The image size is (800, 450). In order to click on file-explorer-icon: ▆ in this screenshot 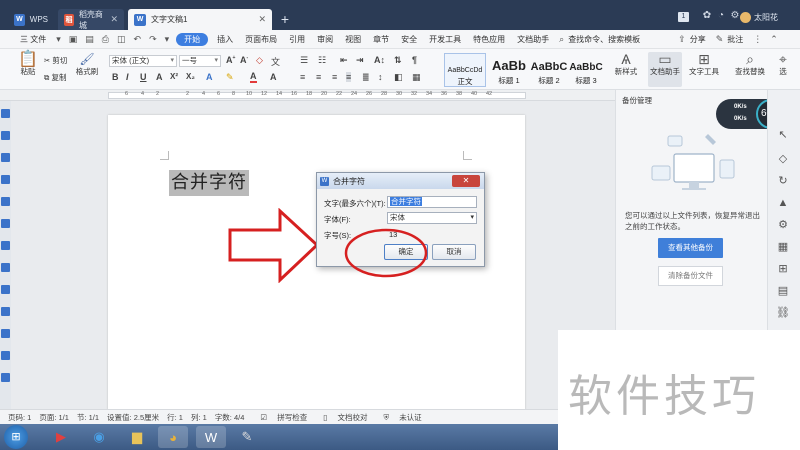, I will do `click(137, 437)`.